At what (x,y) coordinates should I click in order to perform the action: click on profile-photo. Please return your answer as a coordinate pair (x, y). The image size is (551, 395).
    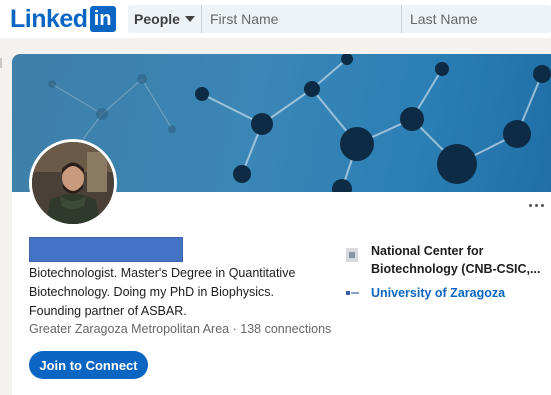
    Looking at the image, I should click on (73, 183).